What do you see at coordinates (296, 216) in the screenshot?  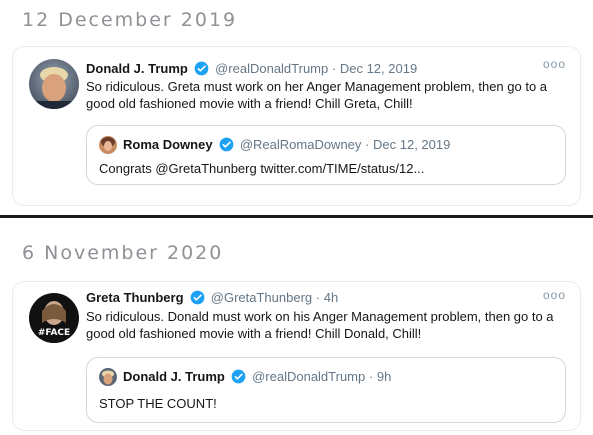 I see `divider` at bounding box center [296, 216].